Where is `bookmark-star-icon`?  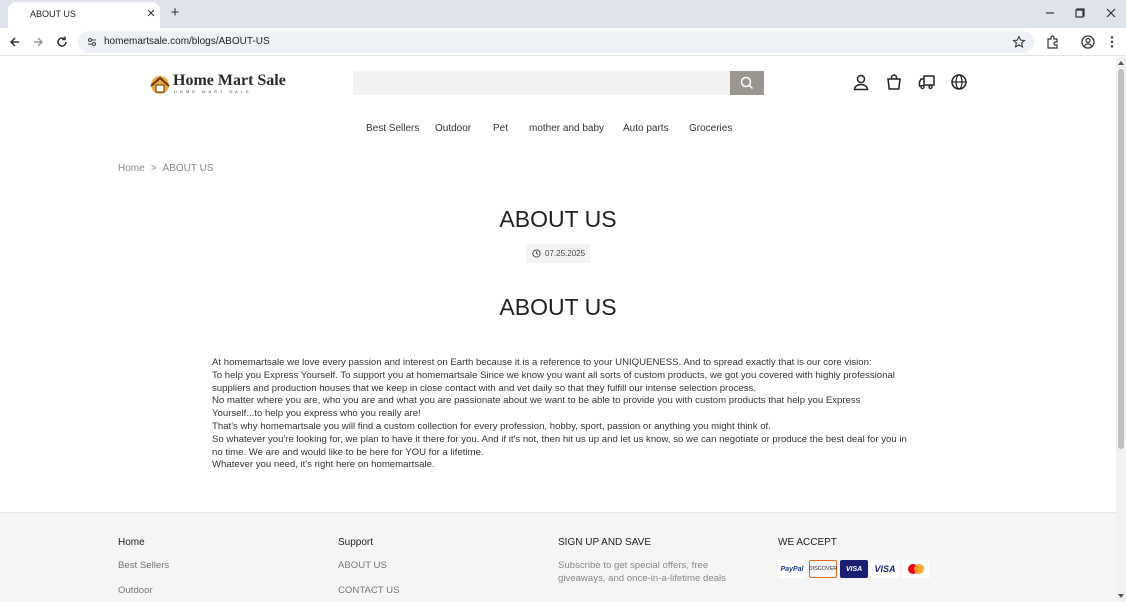 bookmark-star-icon is located at coordinates (1019, 42).